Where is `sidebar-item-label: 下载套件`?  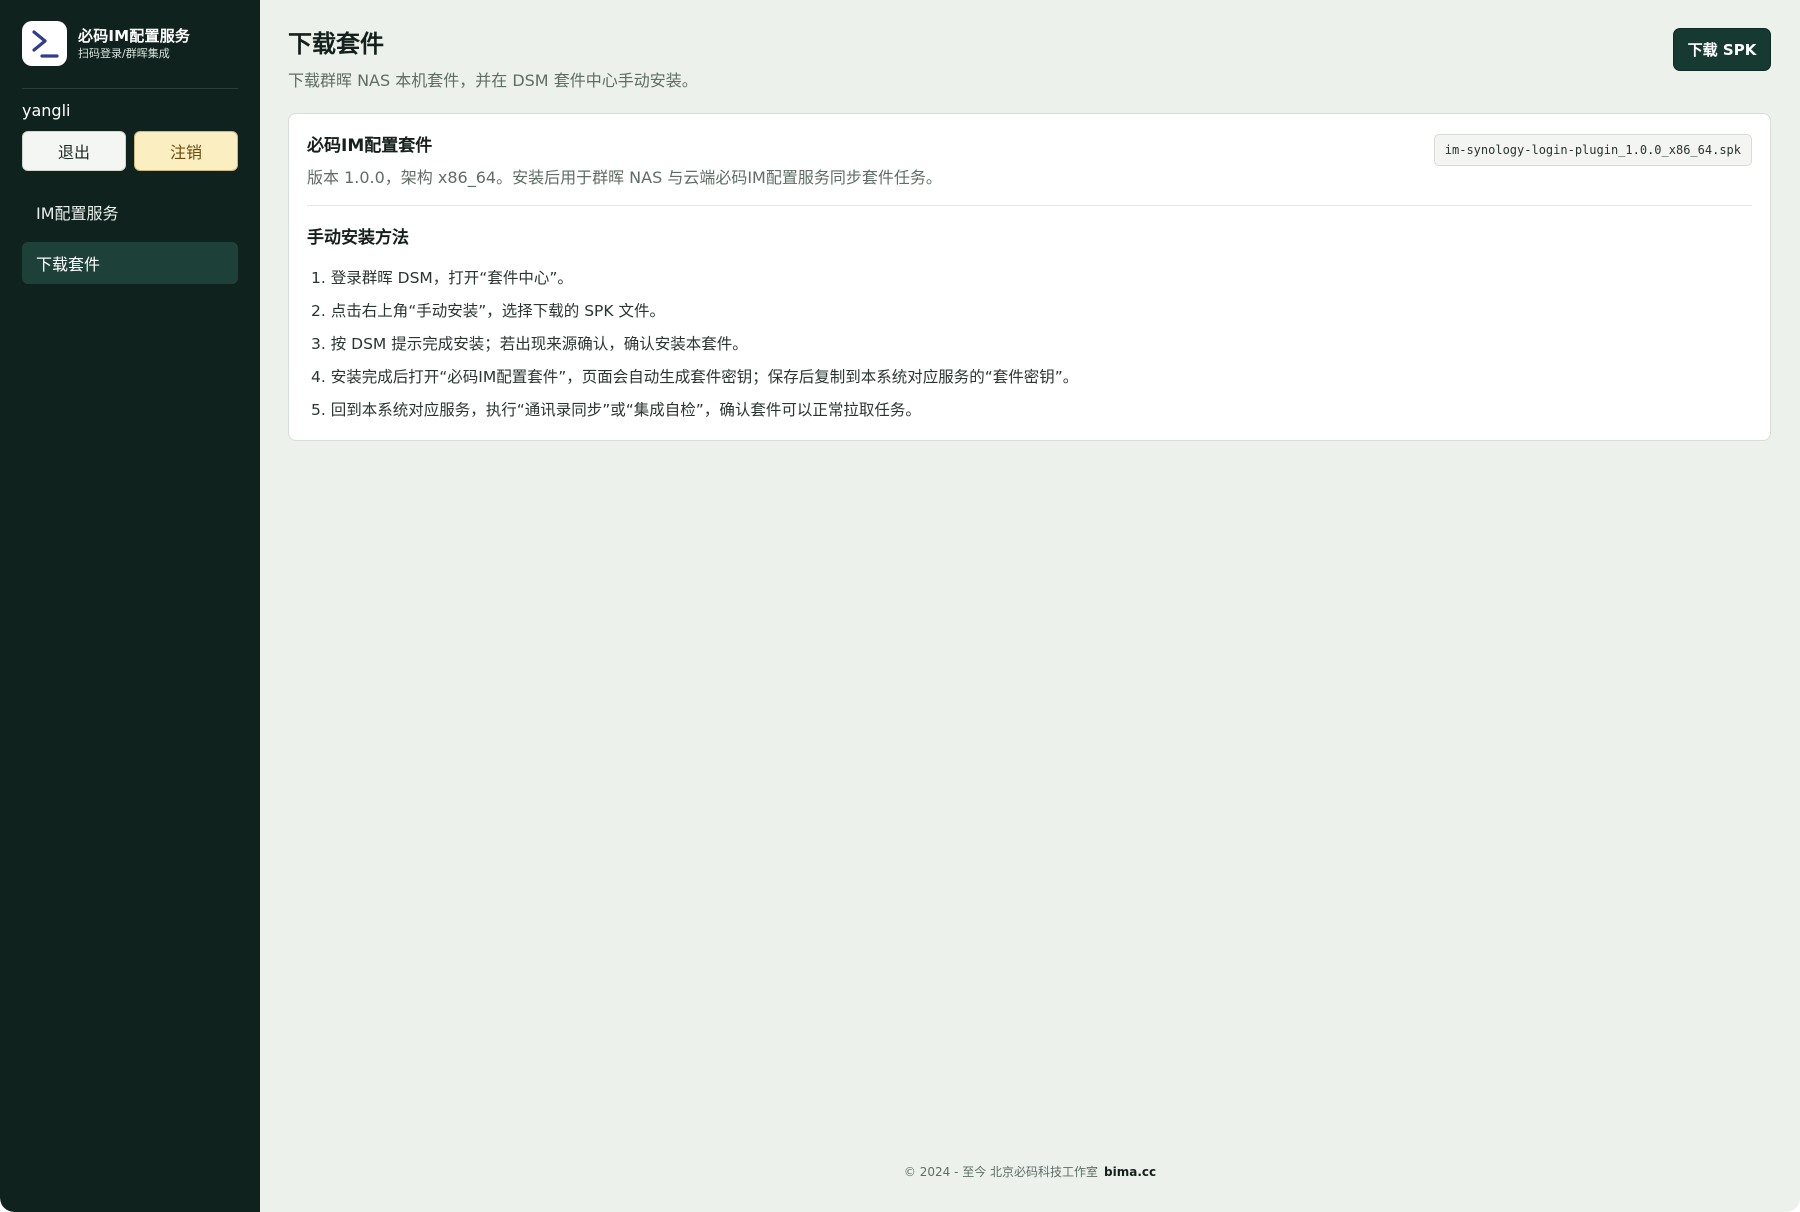
sidebar-item-label: 下载套件 is located at coordinates (68, 264).